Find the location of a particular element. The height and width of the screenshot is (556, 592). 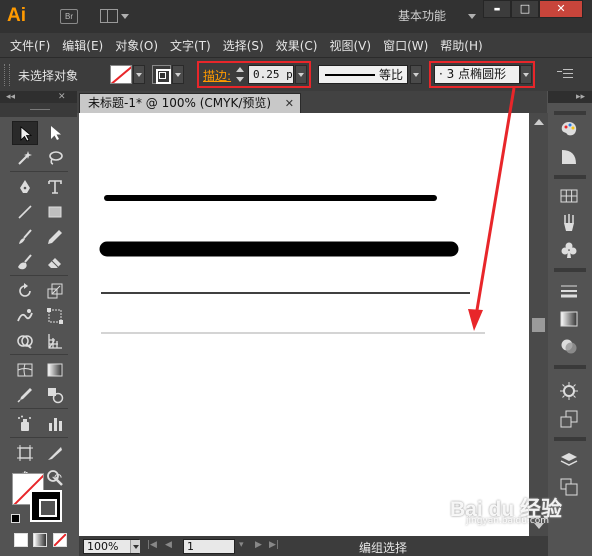

menu-view: 视图(V) is located at coordinates (350, 45).